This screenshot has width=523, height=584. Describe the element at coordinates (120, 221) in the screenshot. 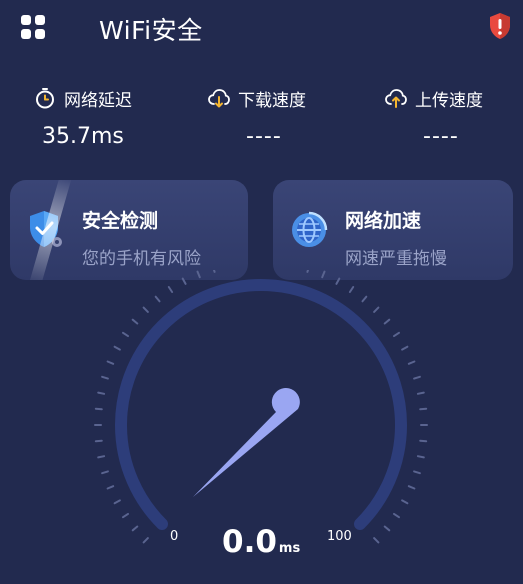

I see `security-check-title: 安全检测` at that location.